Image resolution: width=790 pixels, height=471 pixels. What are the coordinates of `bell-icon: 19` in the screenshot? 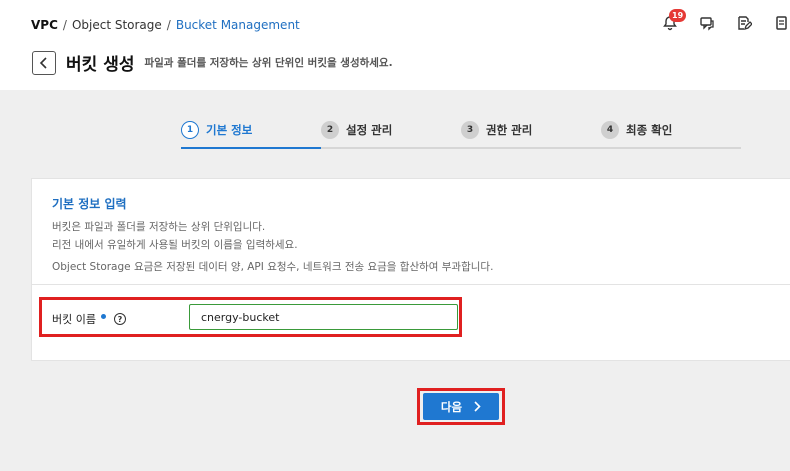 It's located at (674, 20).